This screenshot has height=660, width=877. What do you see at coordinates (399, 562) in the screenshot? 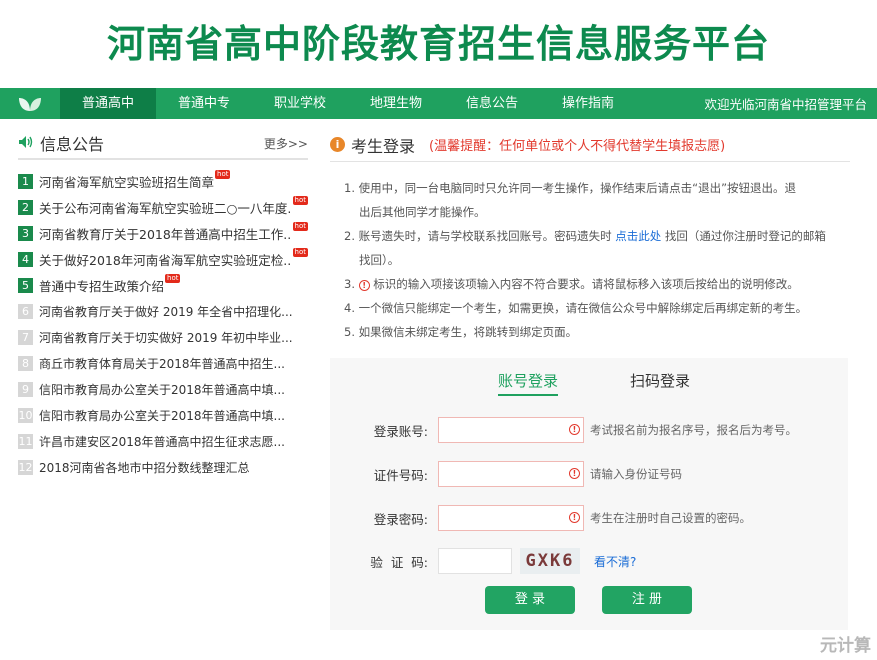
I see `captcha-label: 验 证 码:` at bounding box center [399, 562].